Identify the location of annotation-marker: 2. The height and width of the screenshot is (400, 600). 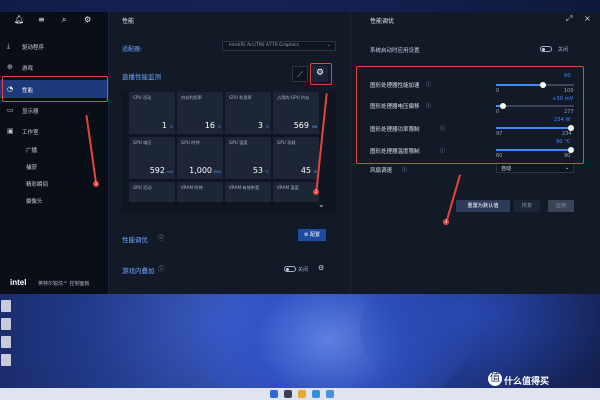
(316, 192).